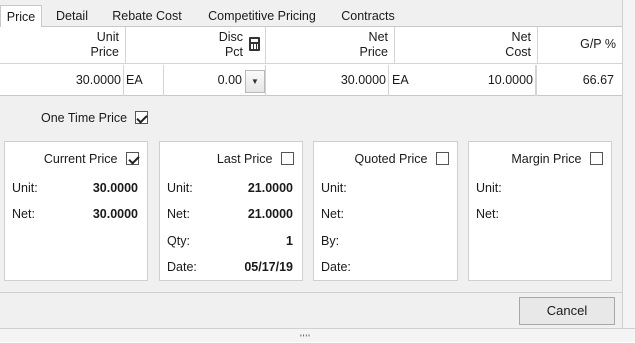 This screenshot has width=635, height=343. I want to click on column-header-disc-pct: Disc Pct, so click(196, 45).